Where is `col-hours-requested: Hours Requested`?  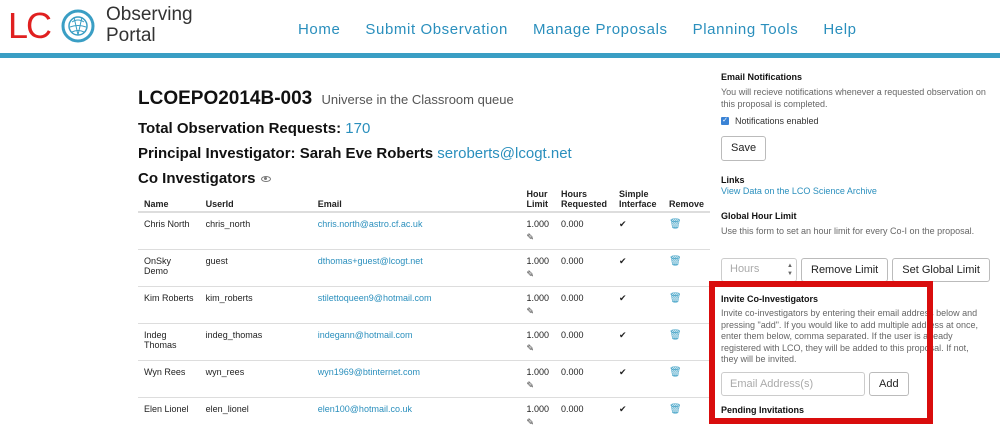 col-hours-requested: Hours Requested is located at coordinates (584, 198).